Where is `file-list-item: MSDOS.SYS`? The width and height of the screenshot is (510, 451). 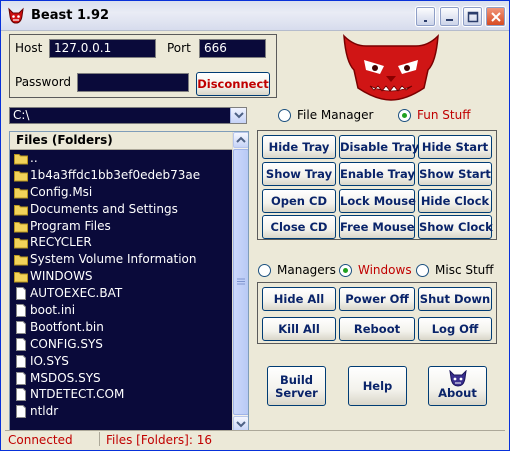
file-list-item: MSDOS.SYS is located at coordinates (121, 378).